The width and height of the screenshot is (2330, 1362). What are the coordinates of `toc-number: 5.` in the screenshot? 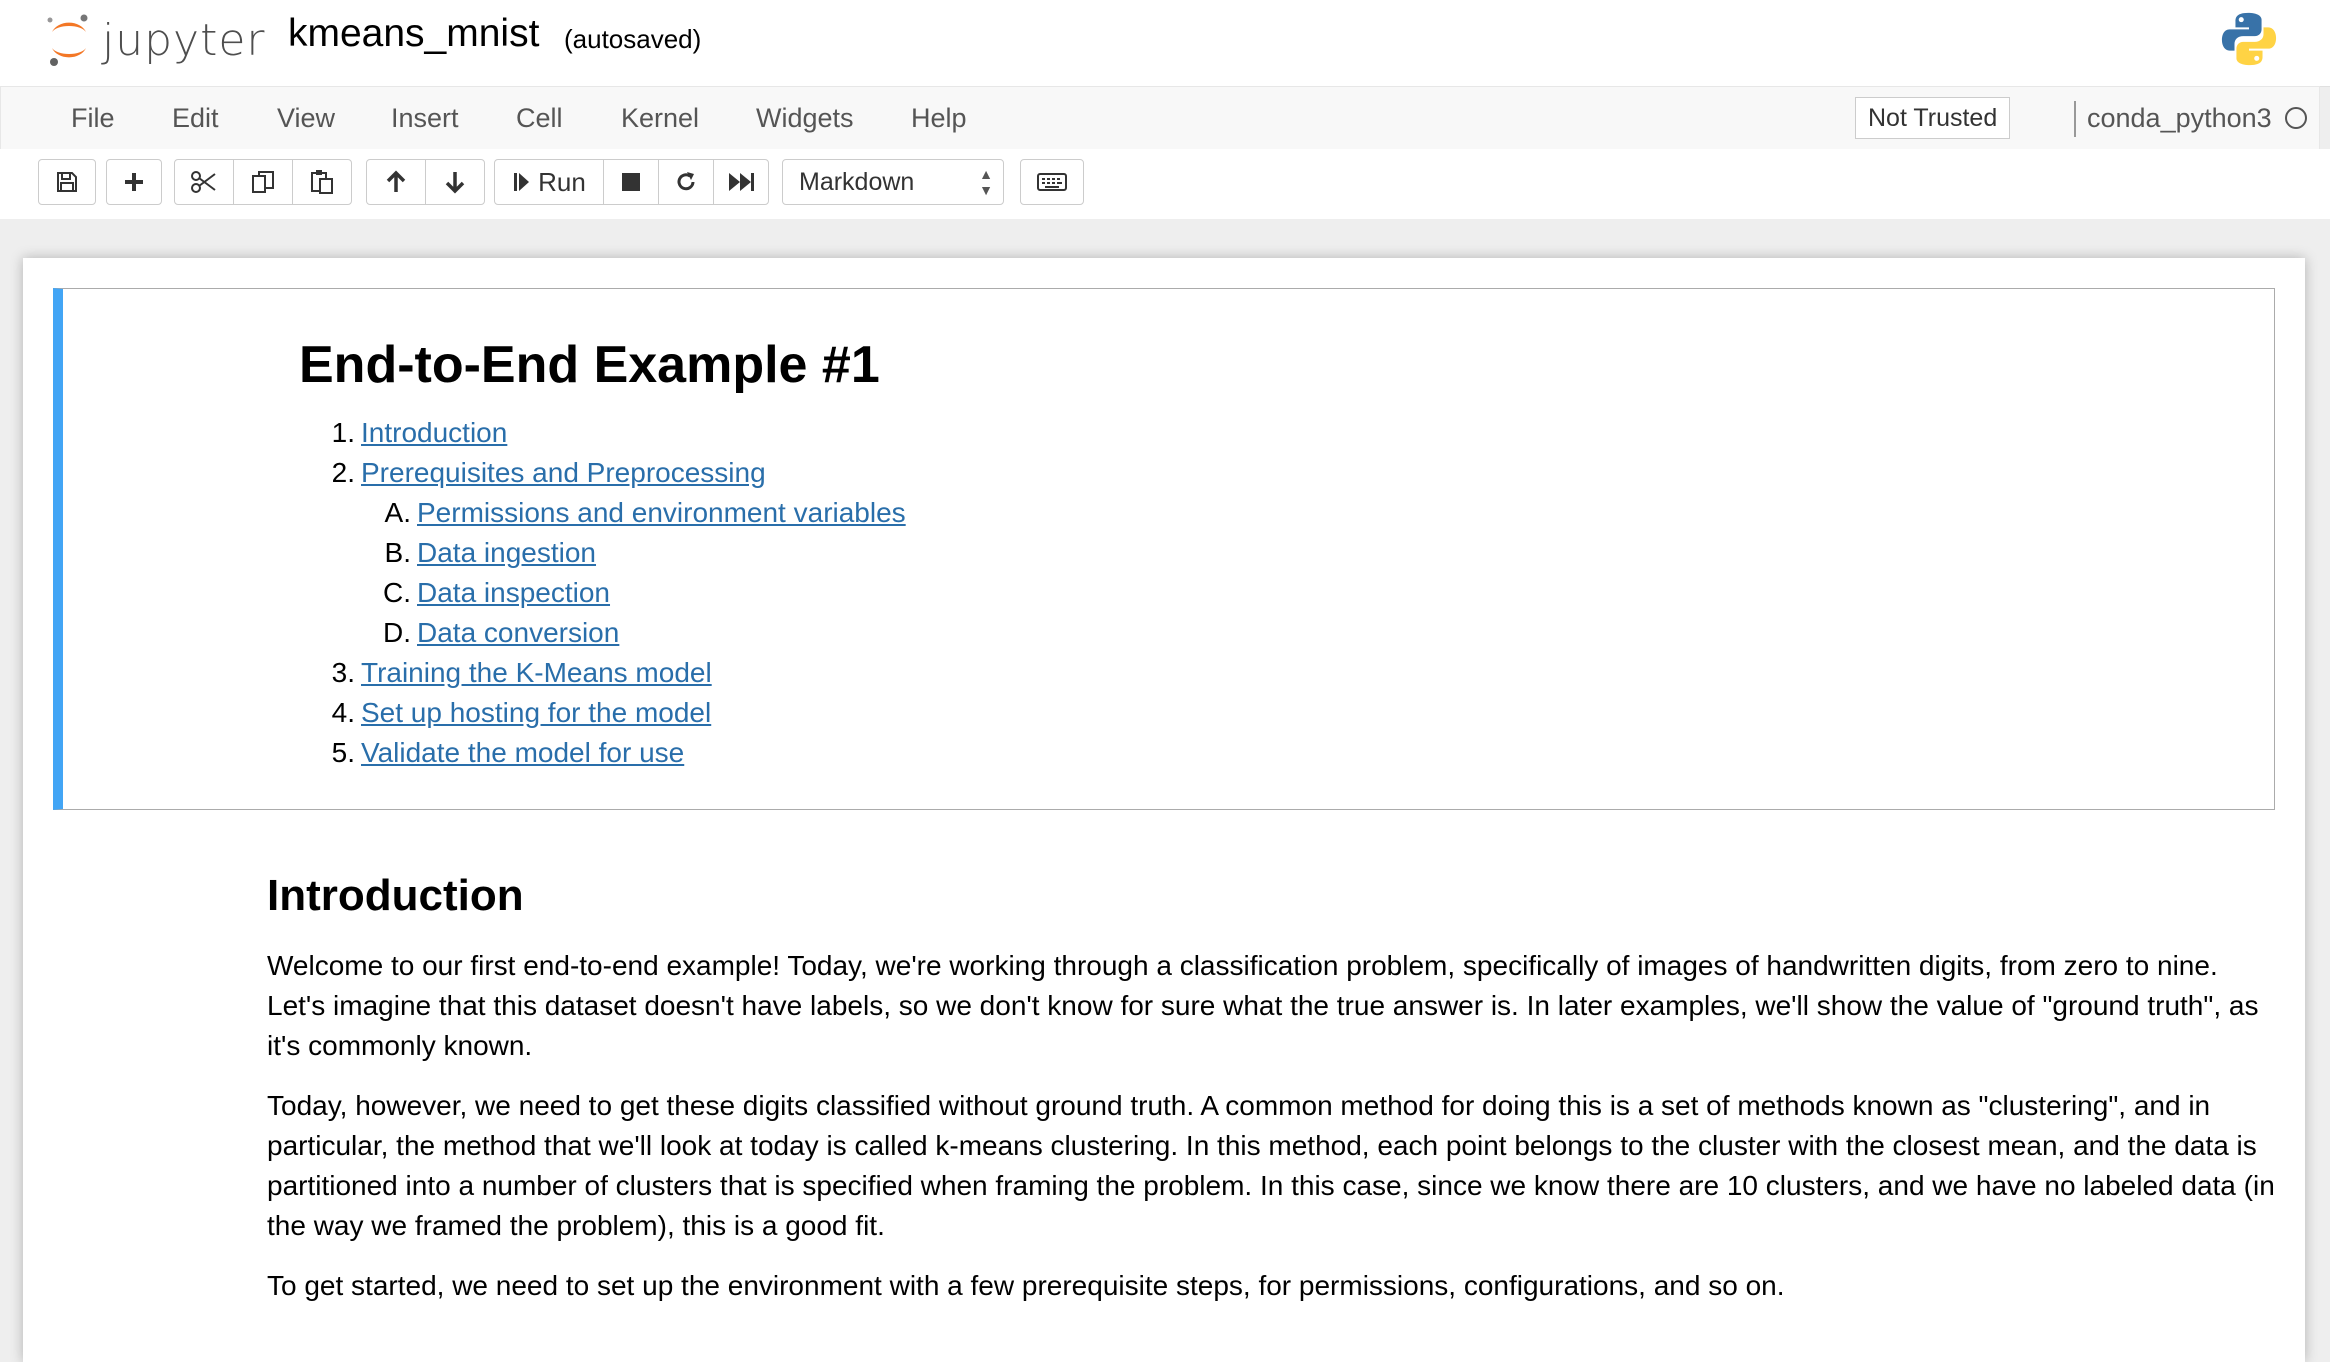 It's located at (343, 752).